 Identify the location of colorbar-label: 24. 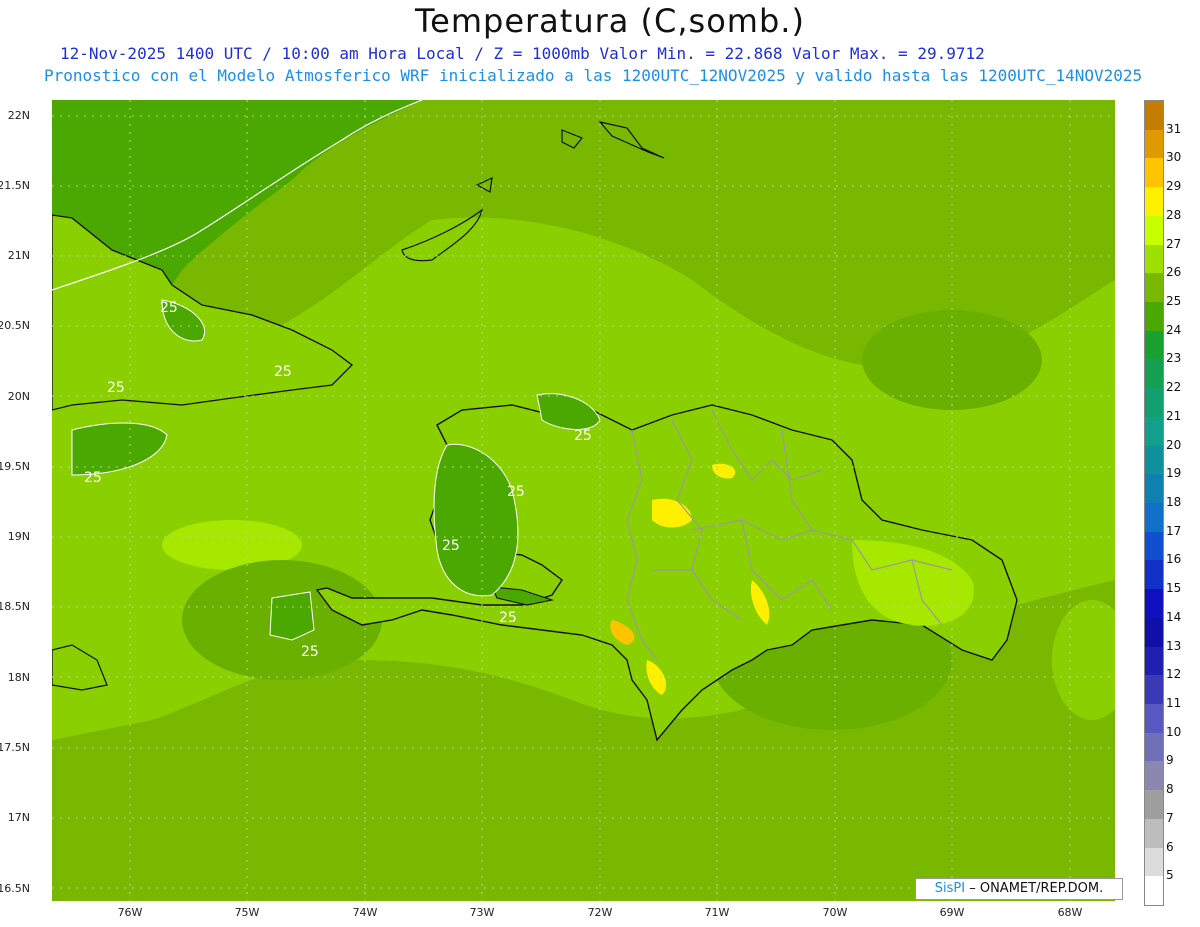
(1174, 329).